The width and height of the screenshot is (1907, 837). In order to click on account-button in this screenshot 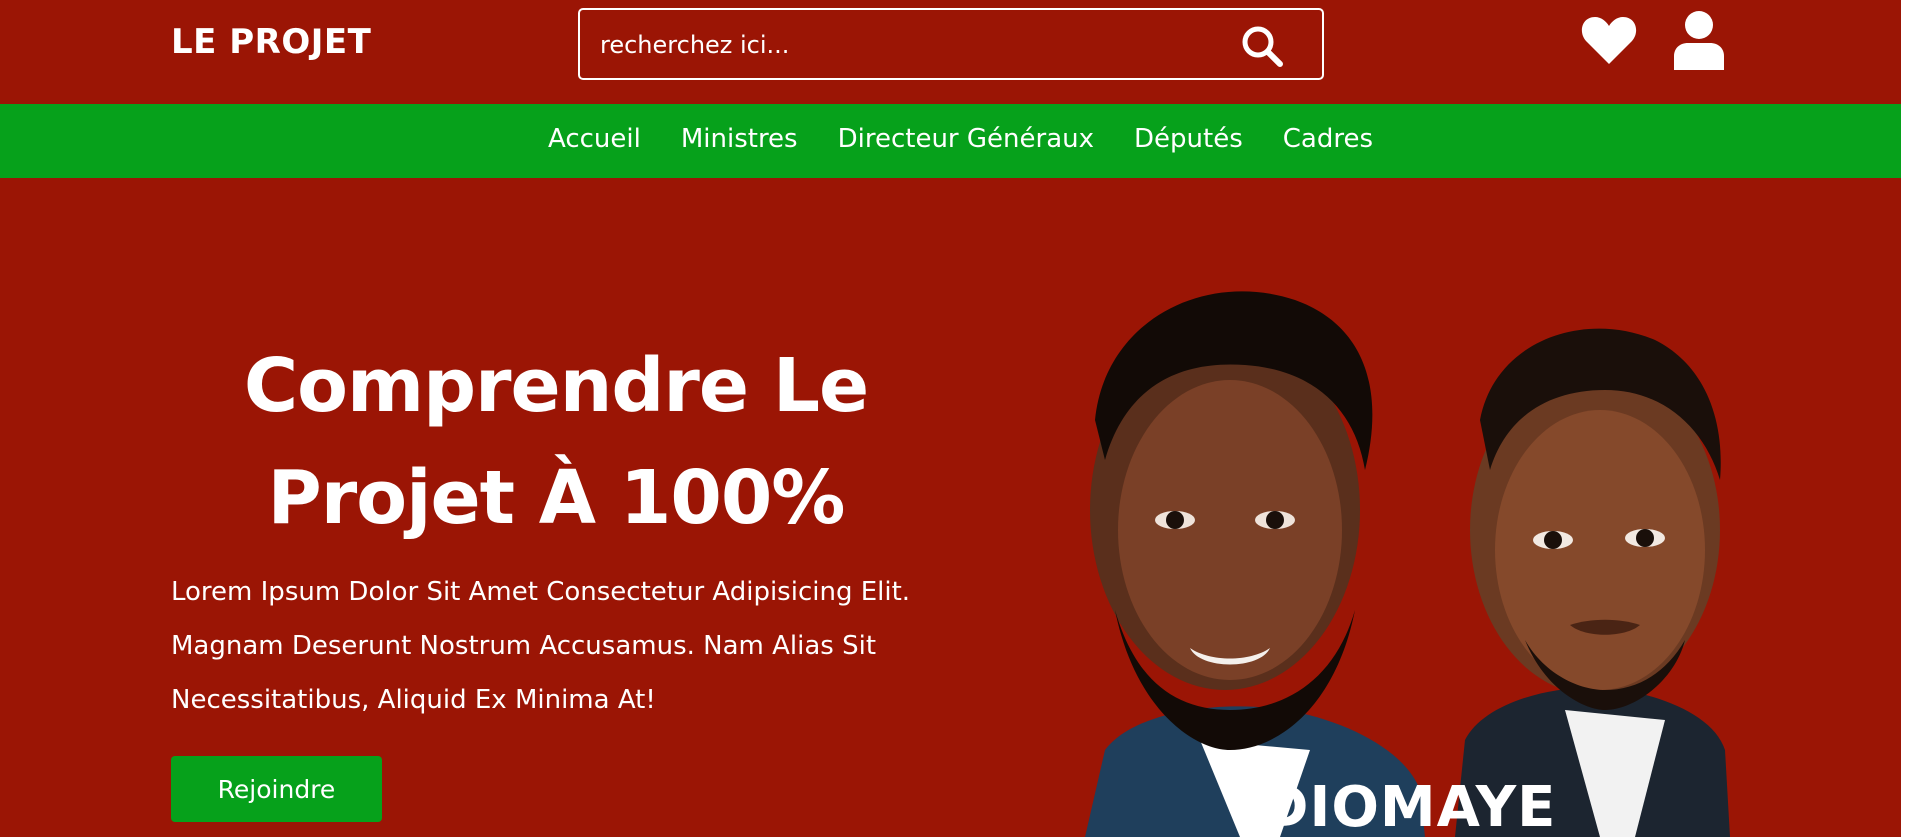, I will do `click(1699, 41)`.